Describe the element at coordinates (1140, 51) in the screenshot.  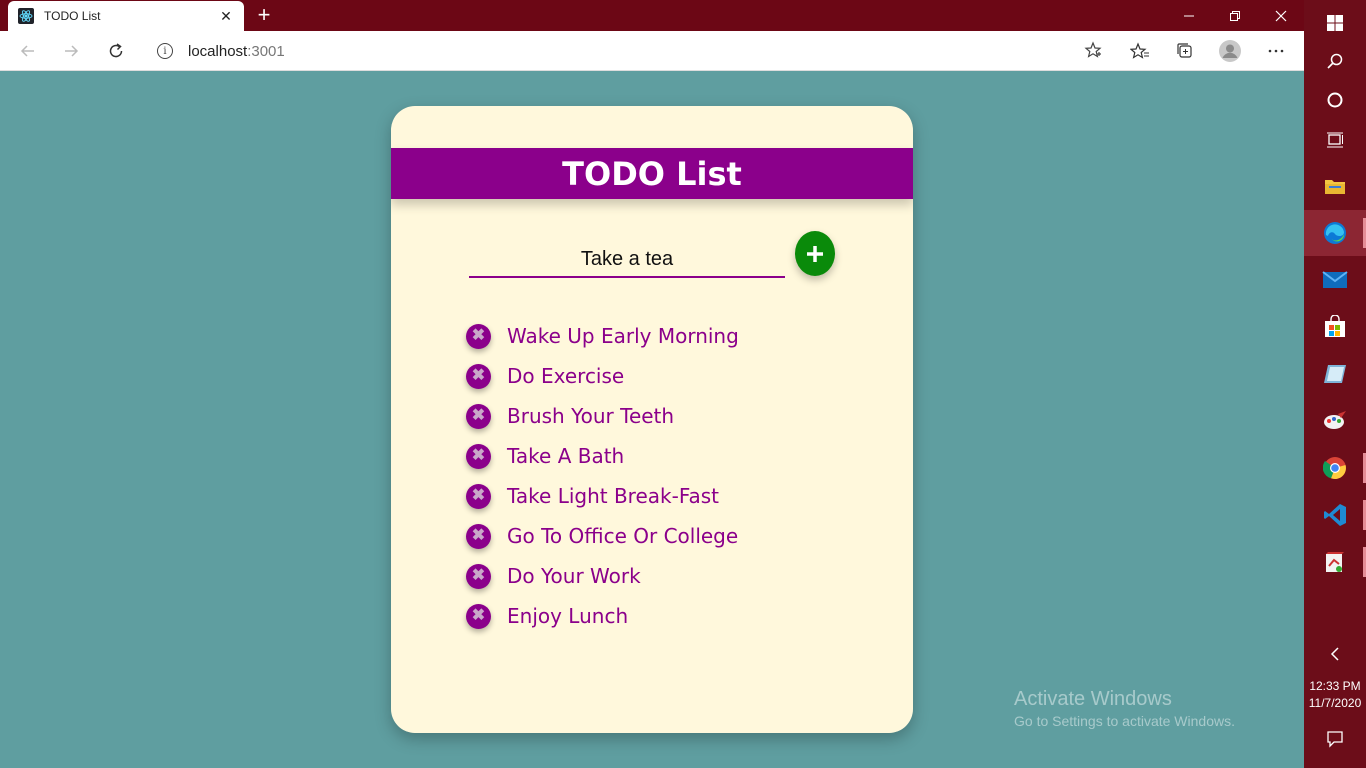
I see `favorites-icon` at that location.